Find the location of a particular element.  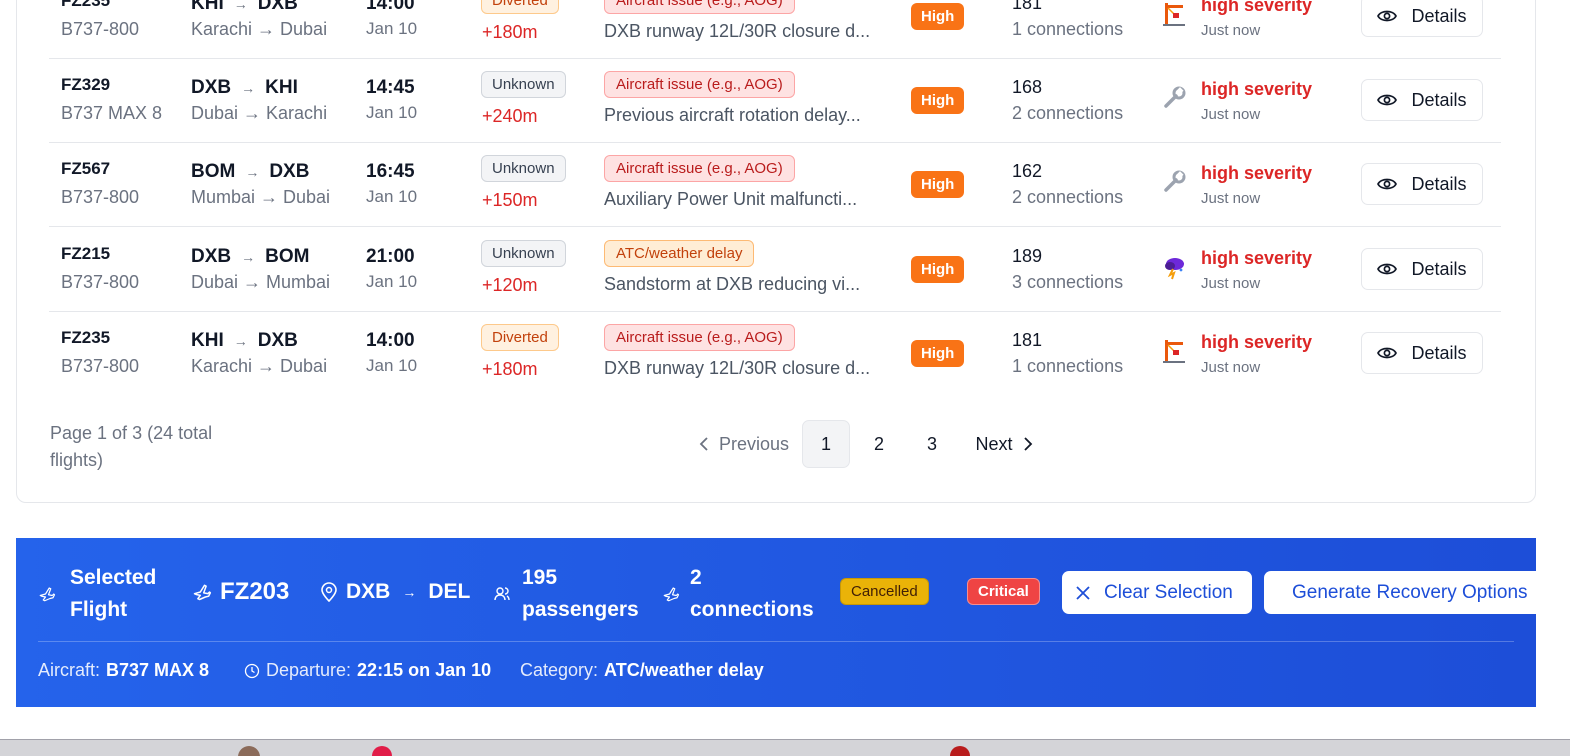

route-cities: Dubai → Karachi is located at coordinates (259, 113).